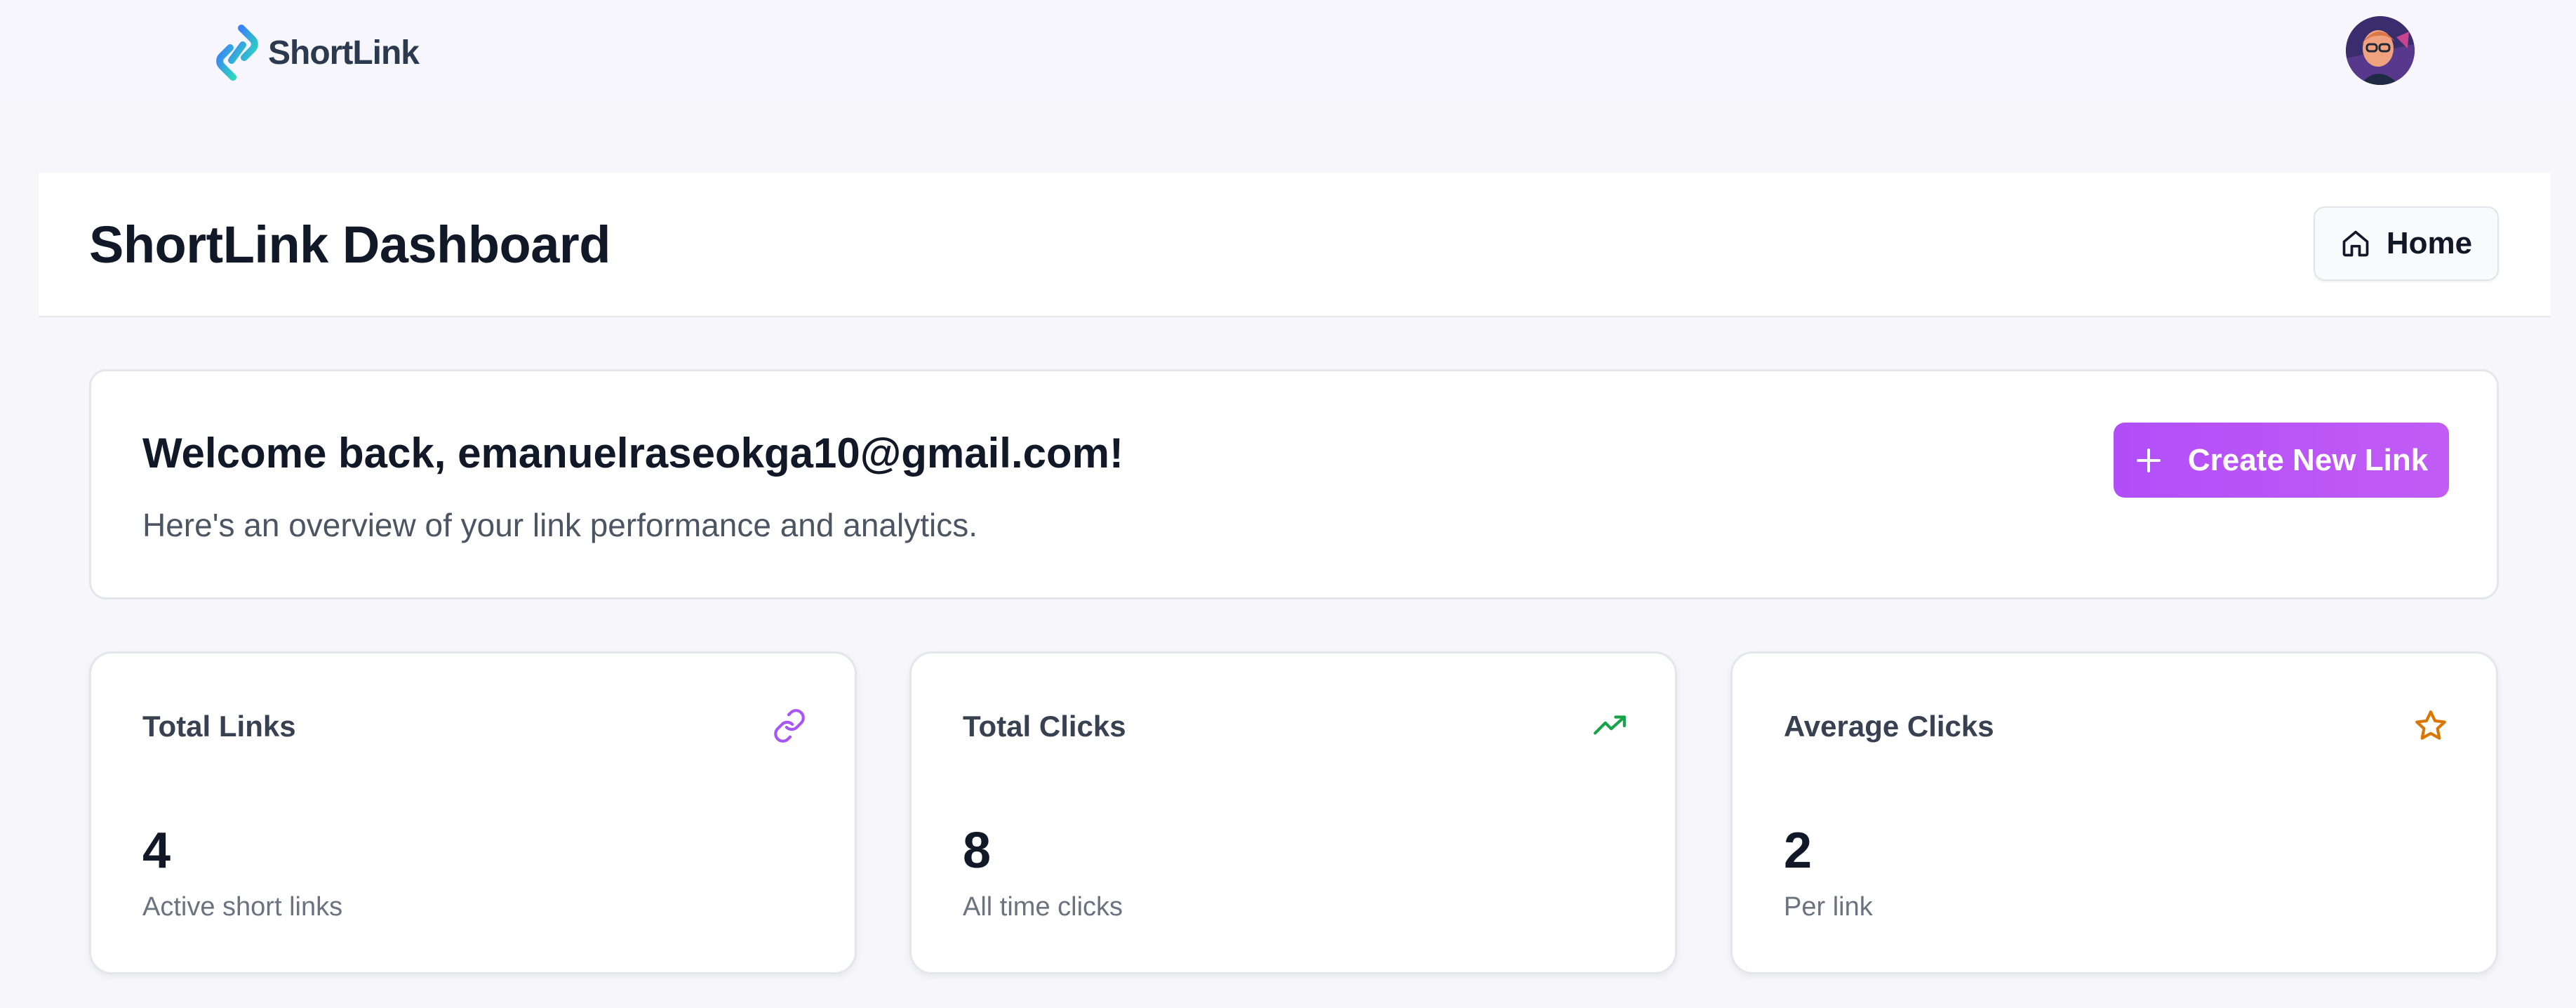 This screenshot has width=2576, height=1008. What do you see at coordinates (790, 726) in the screenshot?
I see `link-icon` at bounding box center [790, 726].